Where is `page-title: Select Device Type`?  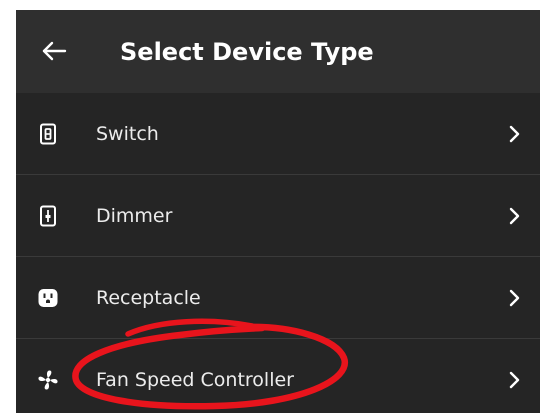
page-title: Select Device Type is located at coordinates (247, 52).